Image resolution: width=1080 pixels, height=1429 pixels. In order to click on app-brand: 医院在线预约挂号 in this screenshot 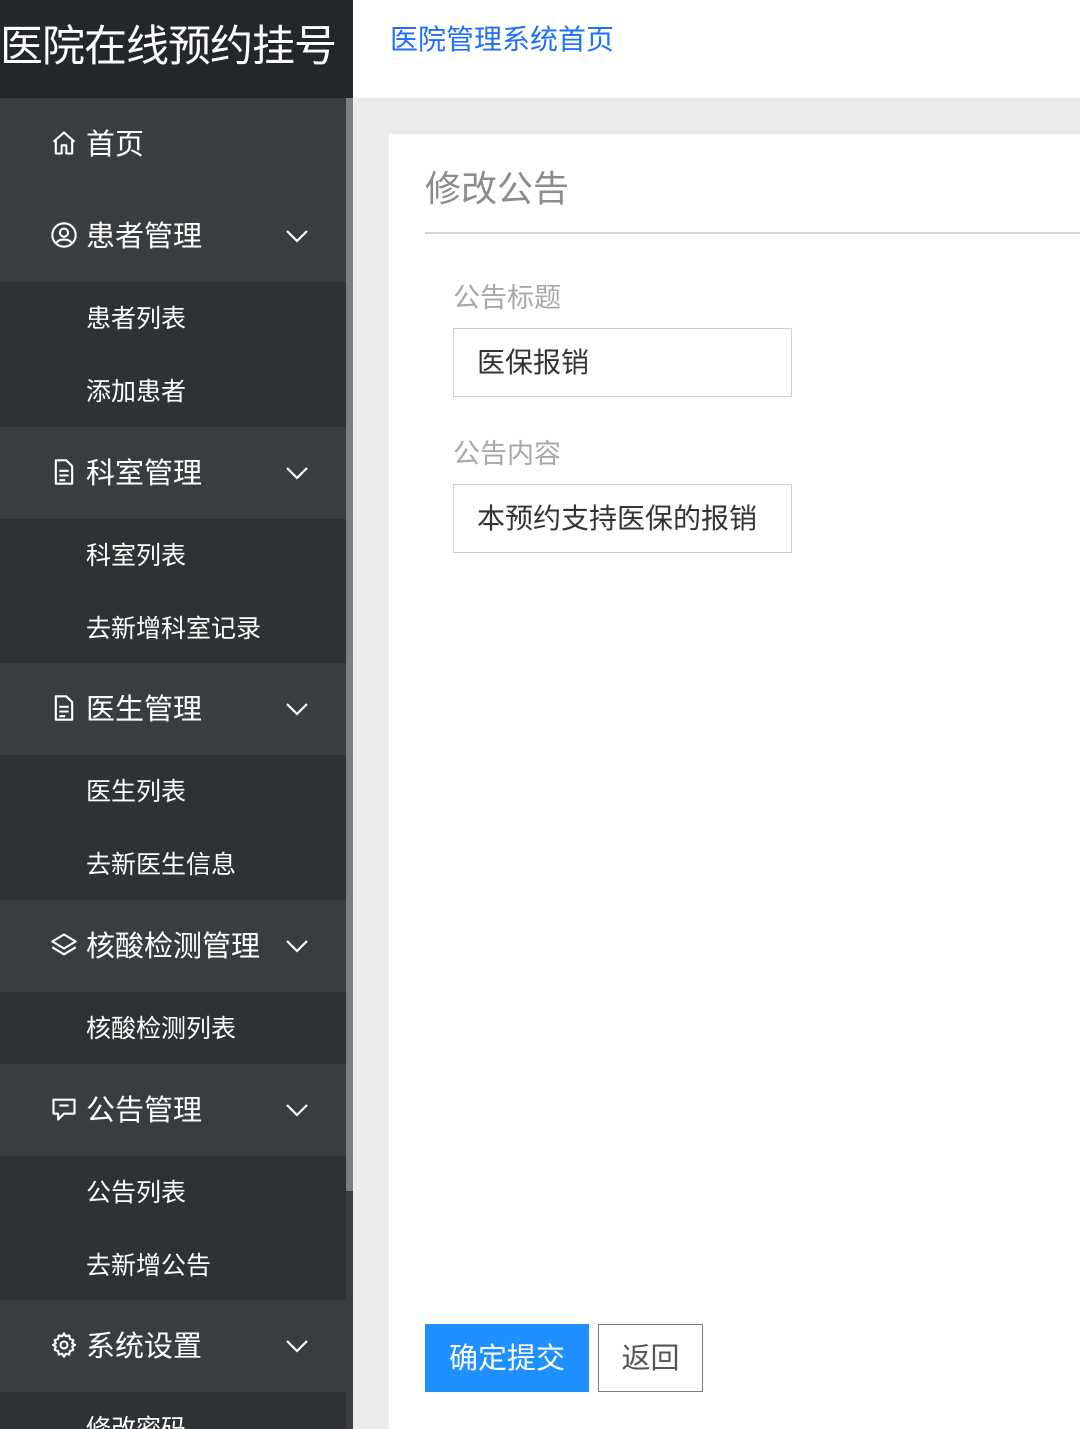, I will do `click(176, 49)`.